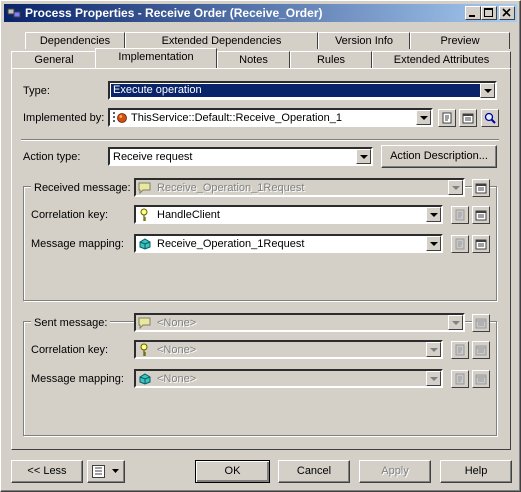  I want to click on cancel-label: Cancel, so click(314, 471).